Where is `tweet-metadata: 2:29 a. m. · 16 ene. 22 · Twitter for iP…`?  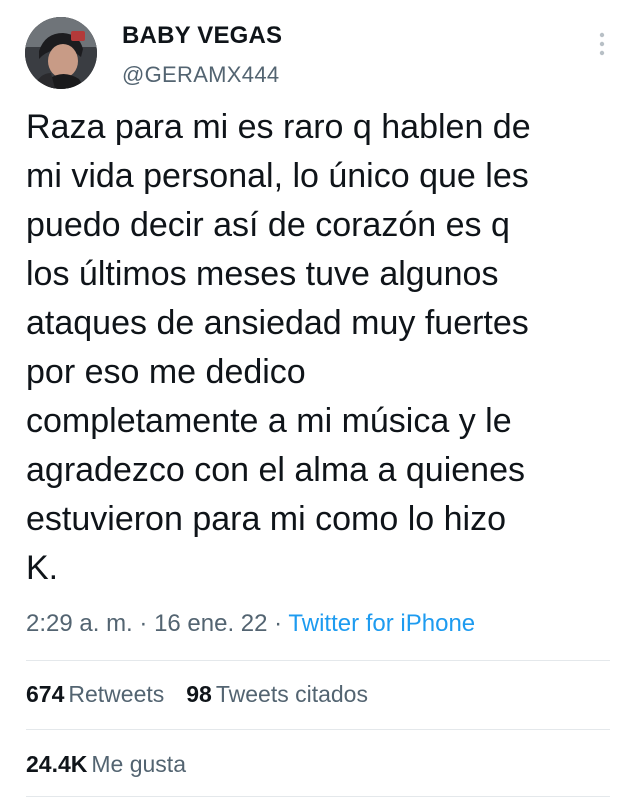 tweet-metadata: 2:29 a. m. · 16 ene. 22 · Twitter for iP… is located at coordinates (250, 624).